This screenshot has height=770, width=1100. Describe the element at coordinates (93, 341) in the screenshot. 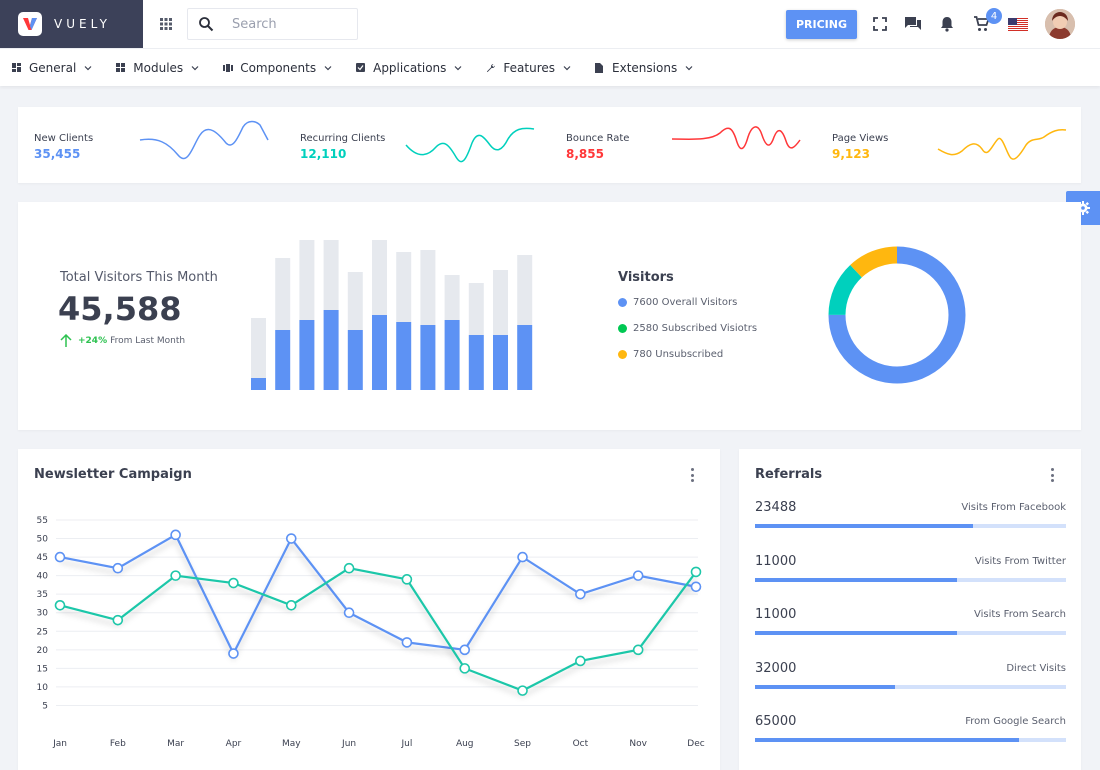

I see `growth-percent: +24%` at that location.